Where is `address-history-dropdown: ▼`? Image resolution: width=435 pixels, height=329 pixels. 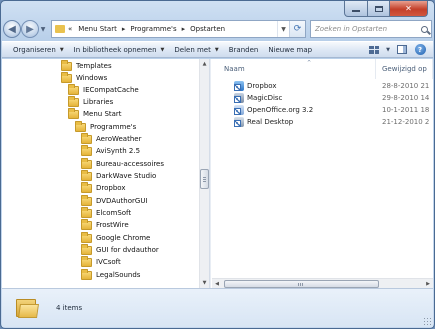
address-history-dropdown: ▼ is located at coordinates (283, 29).